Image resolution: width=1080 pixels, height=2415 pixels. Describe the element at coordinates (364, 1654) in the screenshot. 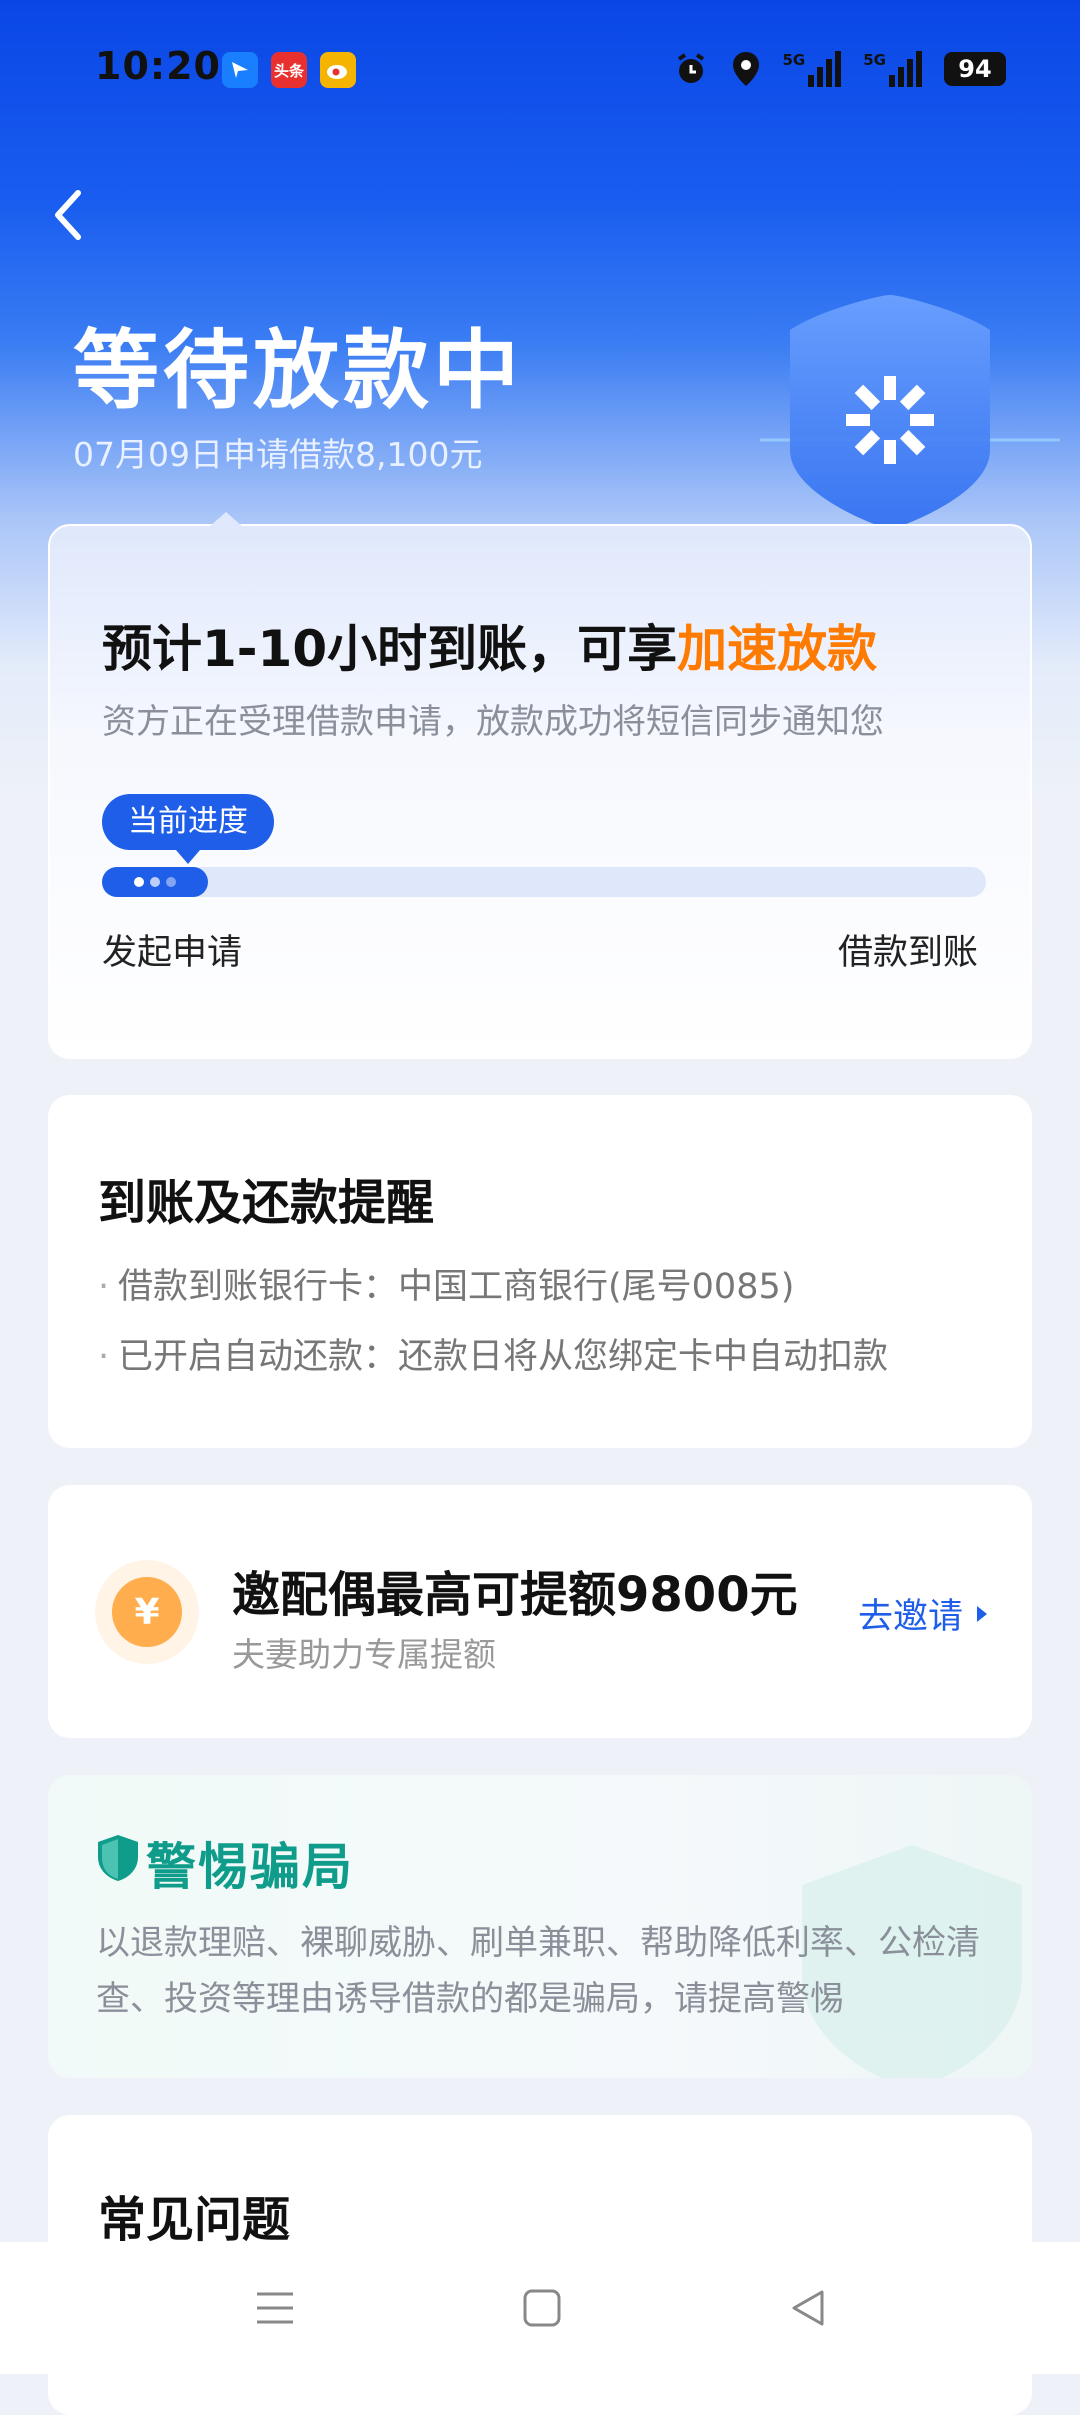

I see `invite-subtitle: 夫妻助力专属提额` at that location.